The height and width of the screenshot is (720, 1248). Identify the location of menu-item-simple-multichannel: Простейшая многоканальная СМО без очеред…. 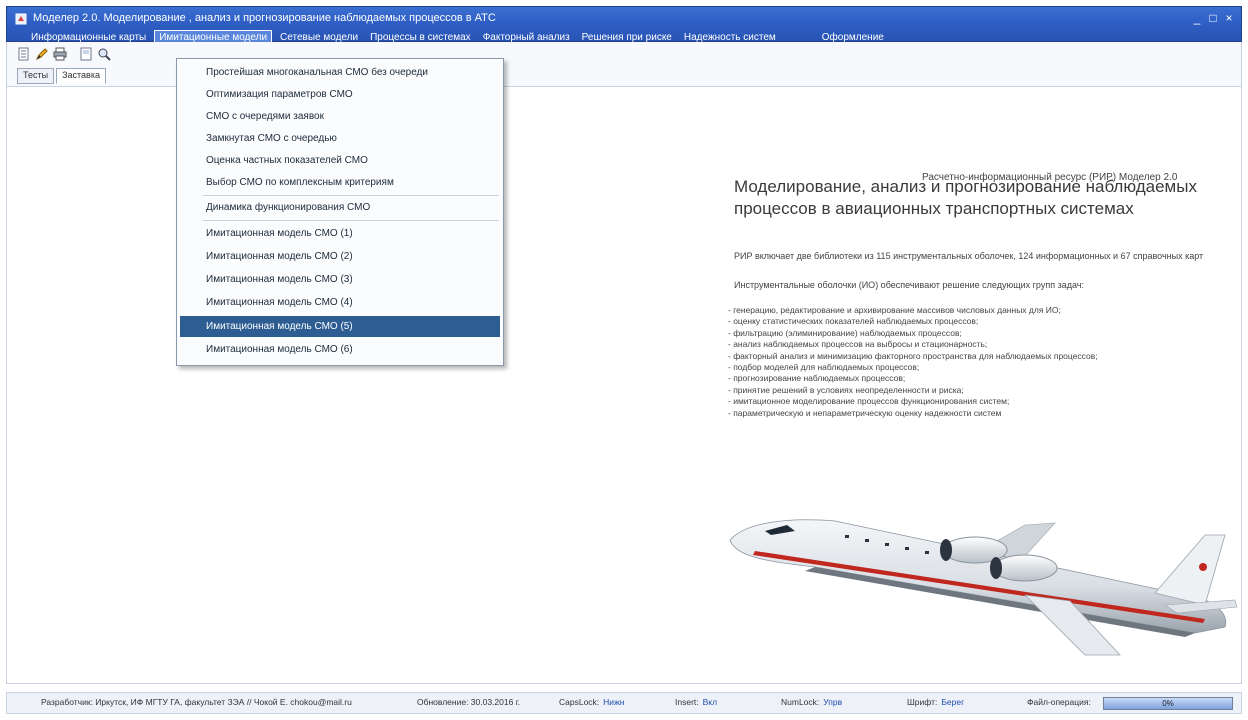
(340, 72).